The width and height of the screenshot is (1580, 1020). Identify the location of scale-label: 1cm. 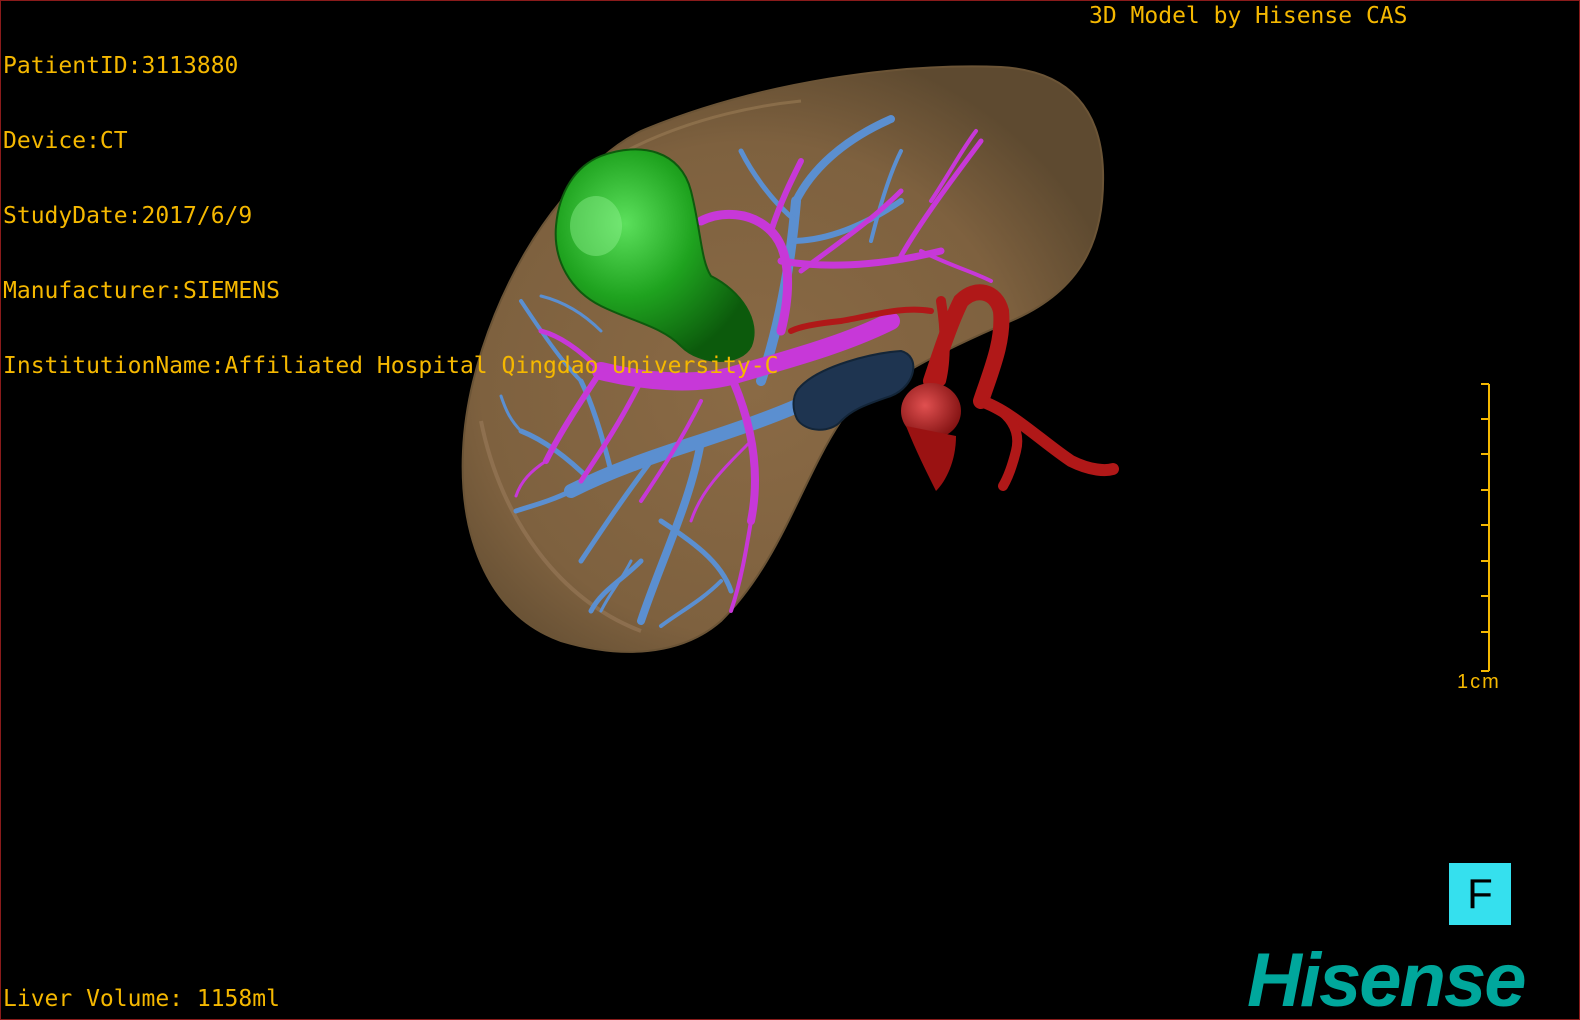
(1479, 682).